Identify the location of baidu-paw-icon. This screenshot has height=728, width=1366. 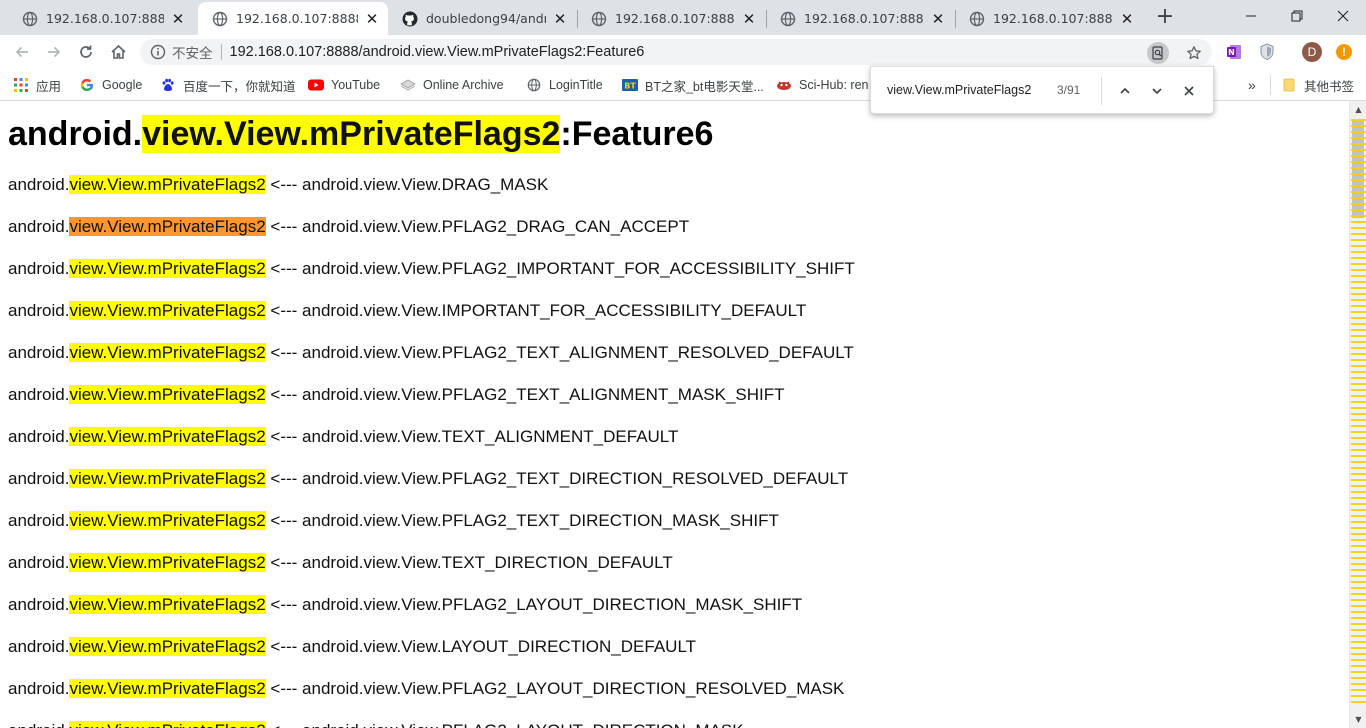
(168, 85).